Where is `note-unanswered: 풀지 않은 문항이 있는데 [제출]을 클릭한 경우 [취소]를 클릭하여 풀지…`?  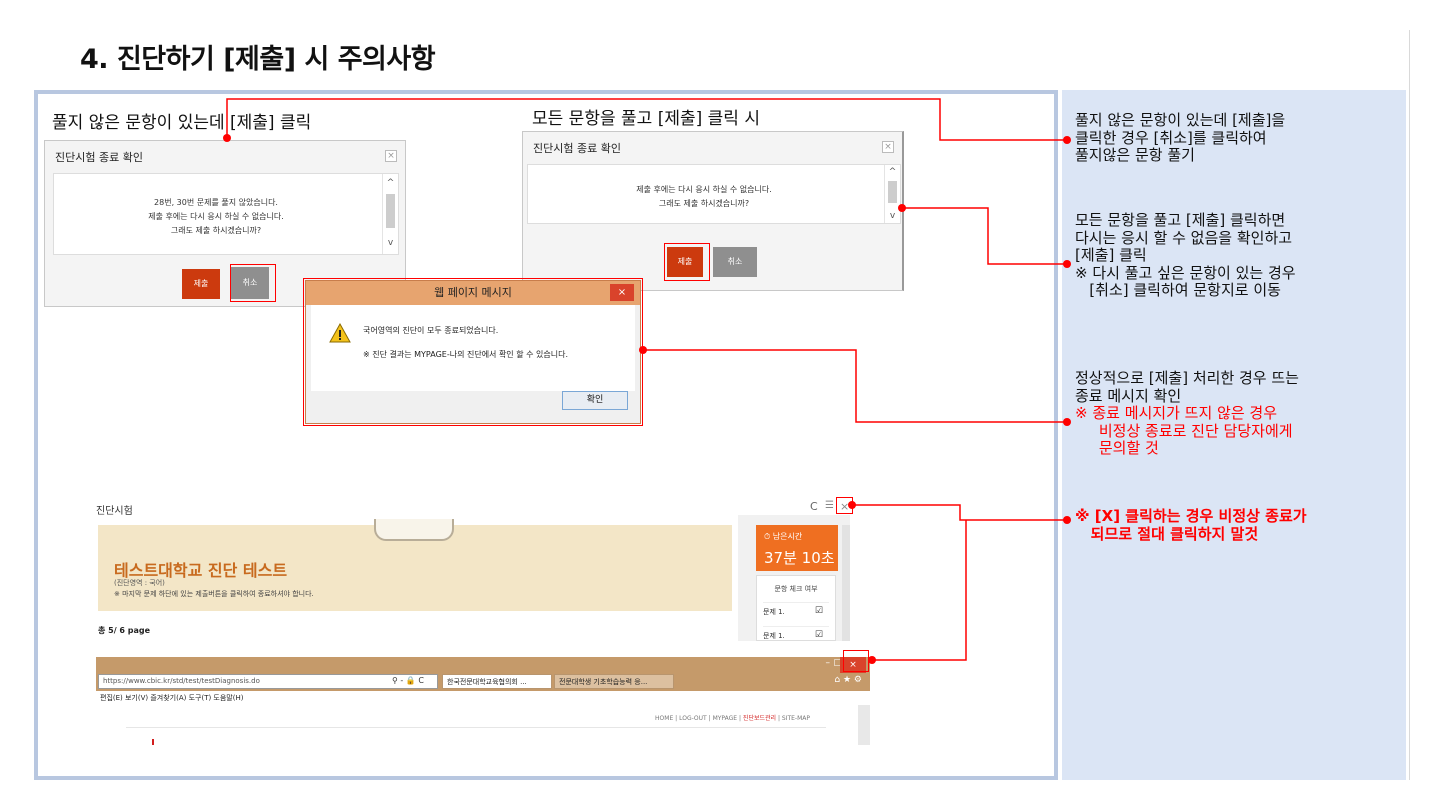 note-unanswered: 풀지 않은 문항이 있는데 [제출]을 클릭한 경우 [취소]를 클릭하여 풀지… is located at coordinates (1180, 137).